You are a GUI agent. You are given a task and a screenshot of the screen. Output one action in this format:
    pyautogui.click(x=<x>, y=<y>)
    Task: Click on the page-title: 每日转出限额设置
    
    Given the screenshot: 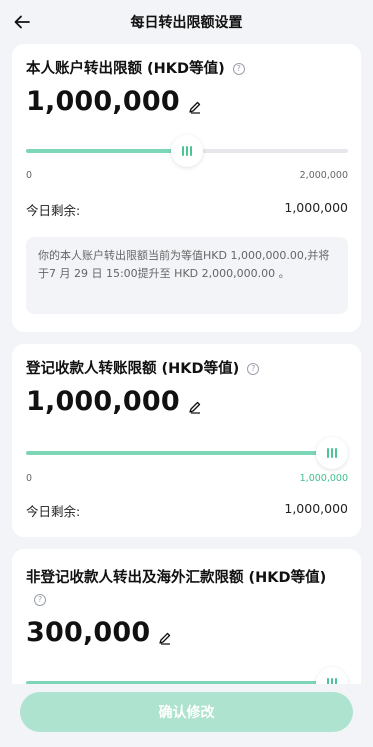 What is the action you would take?
    pyautogui.click(x=186, y=23)
    